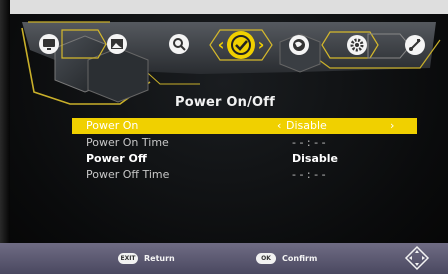 The height and width of the screenshot is (274, 448). Describe the element at coordinates (244, 159) in the screenshot. I see `menu-item-power-off: Power Off Disable` at that location.